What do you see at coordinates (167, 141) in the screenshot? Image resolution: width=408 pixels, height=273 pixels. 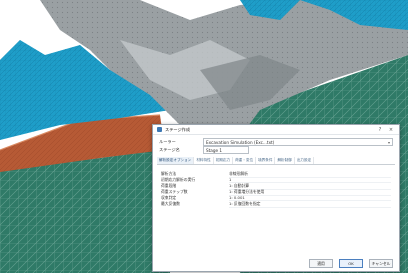 I see `ruler-label: ルーラー` at bounding box center [167, 141].